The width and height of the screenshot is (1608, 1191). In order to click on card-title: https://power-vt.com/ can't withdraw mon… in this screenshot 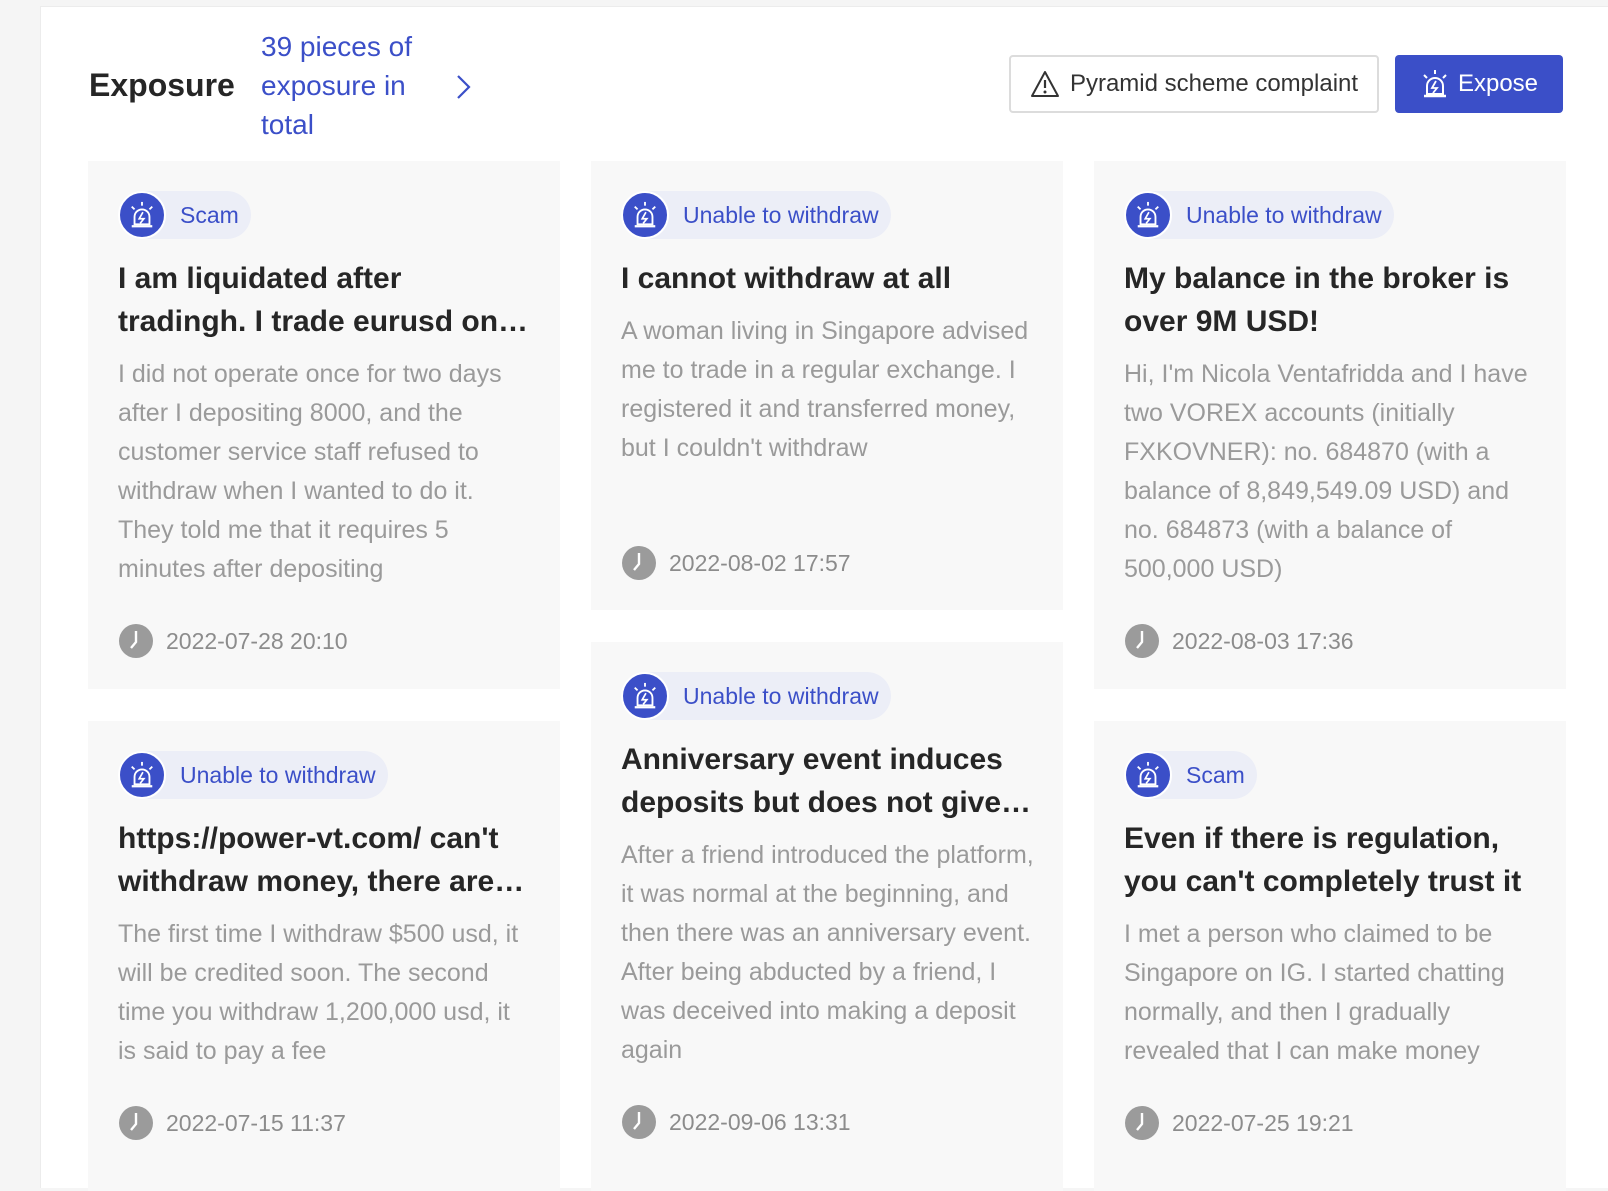, I will do `click(308, 860)`.